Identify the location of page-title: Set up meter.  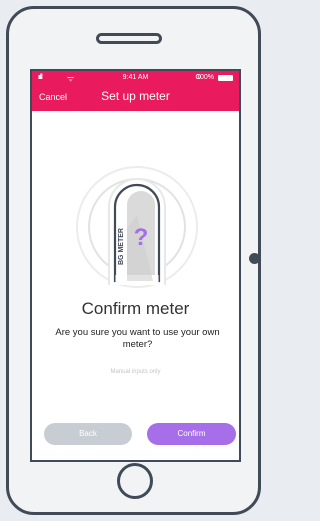
(135, 96).